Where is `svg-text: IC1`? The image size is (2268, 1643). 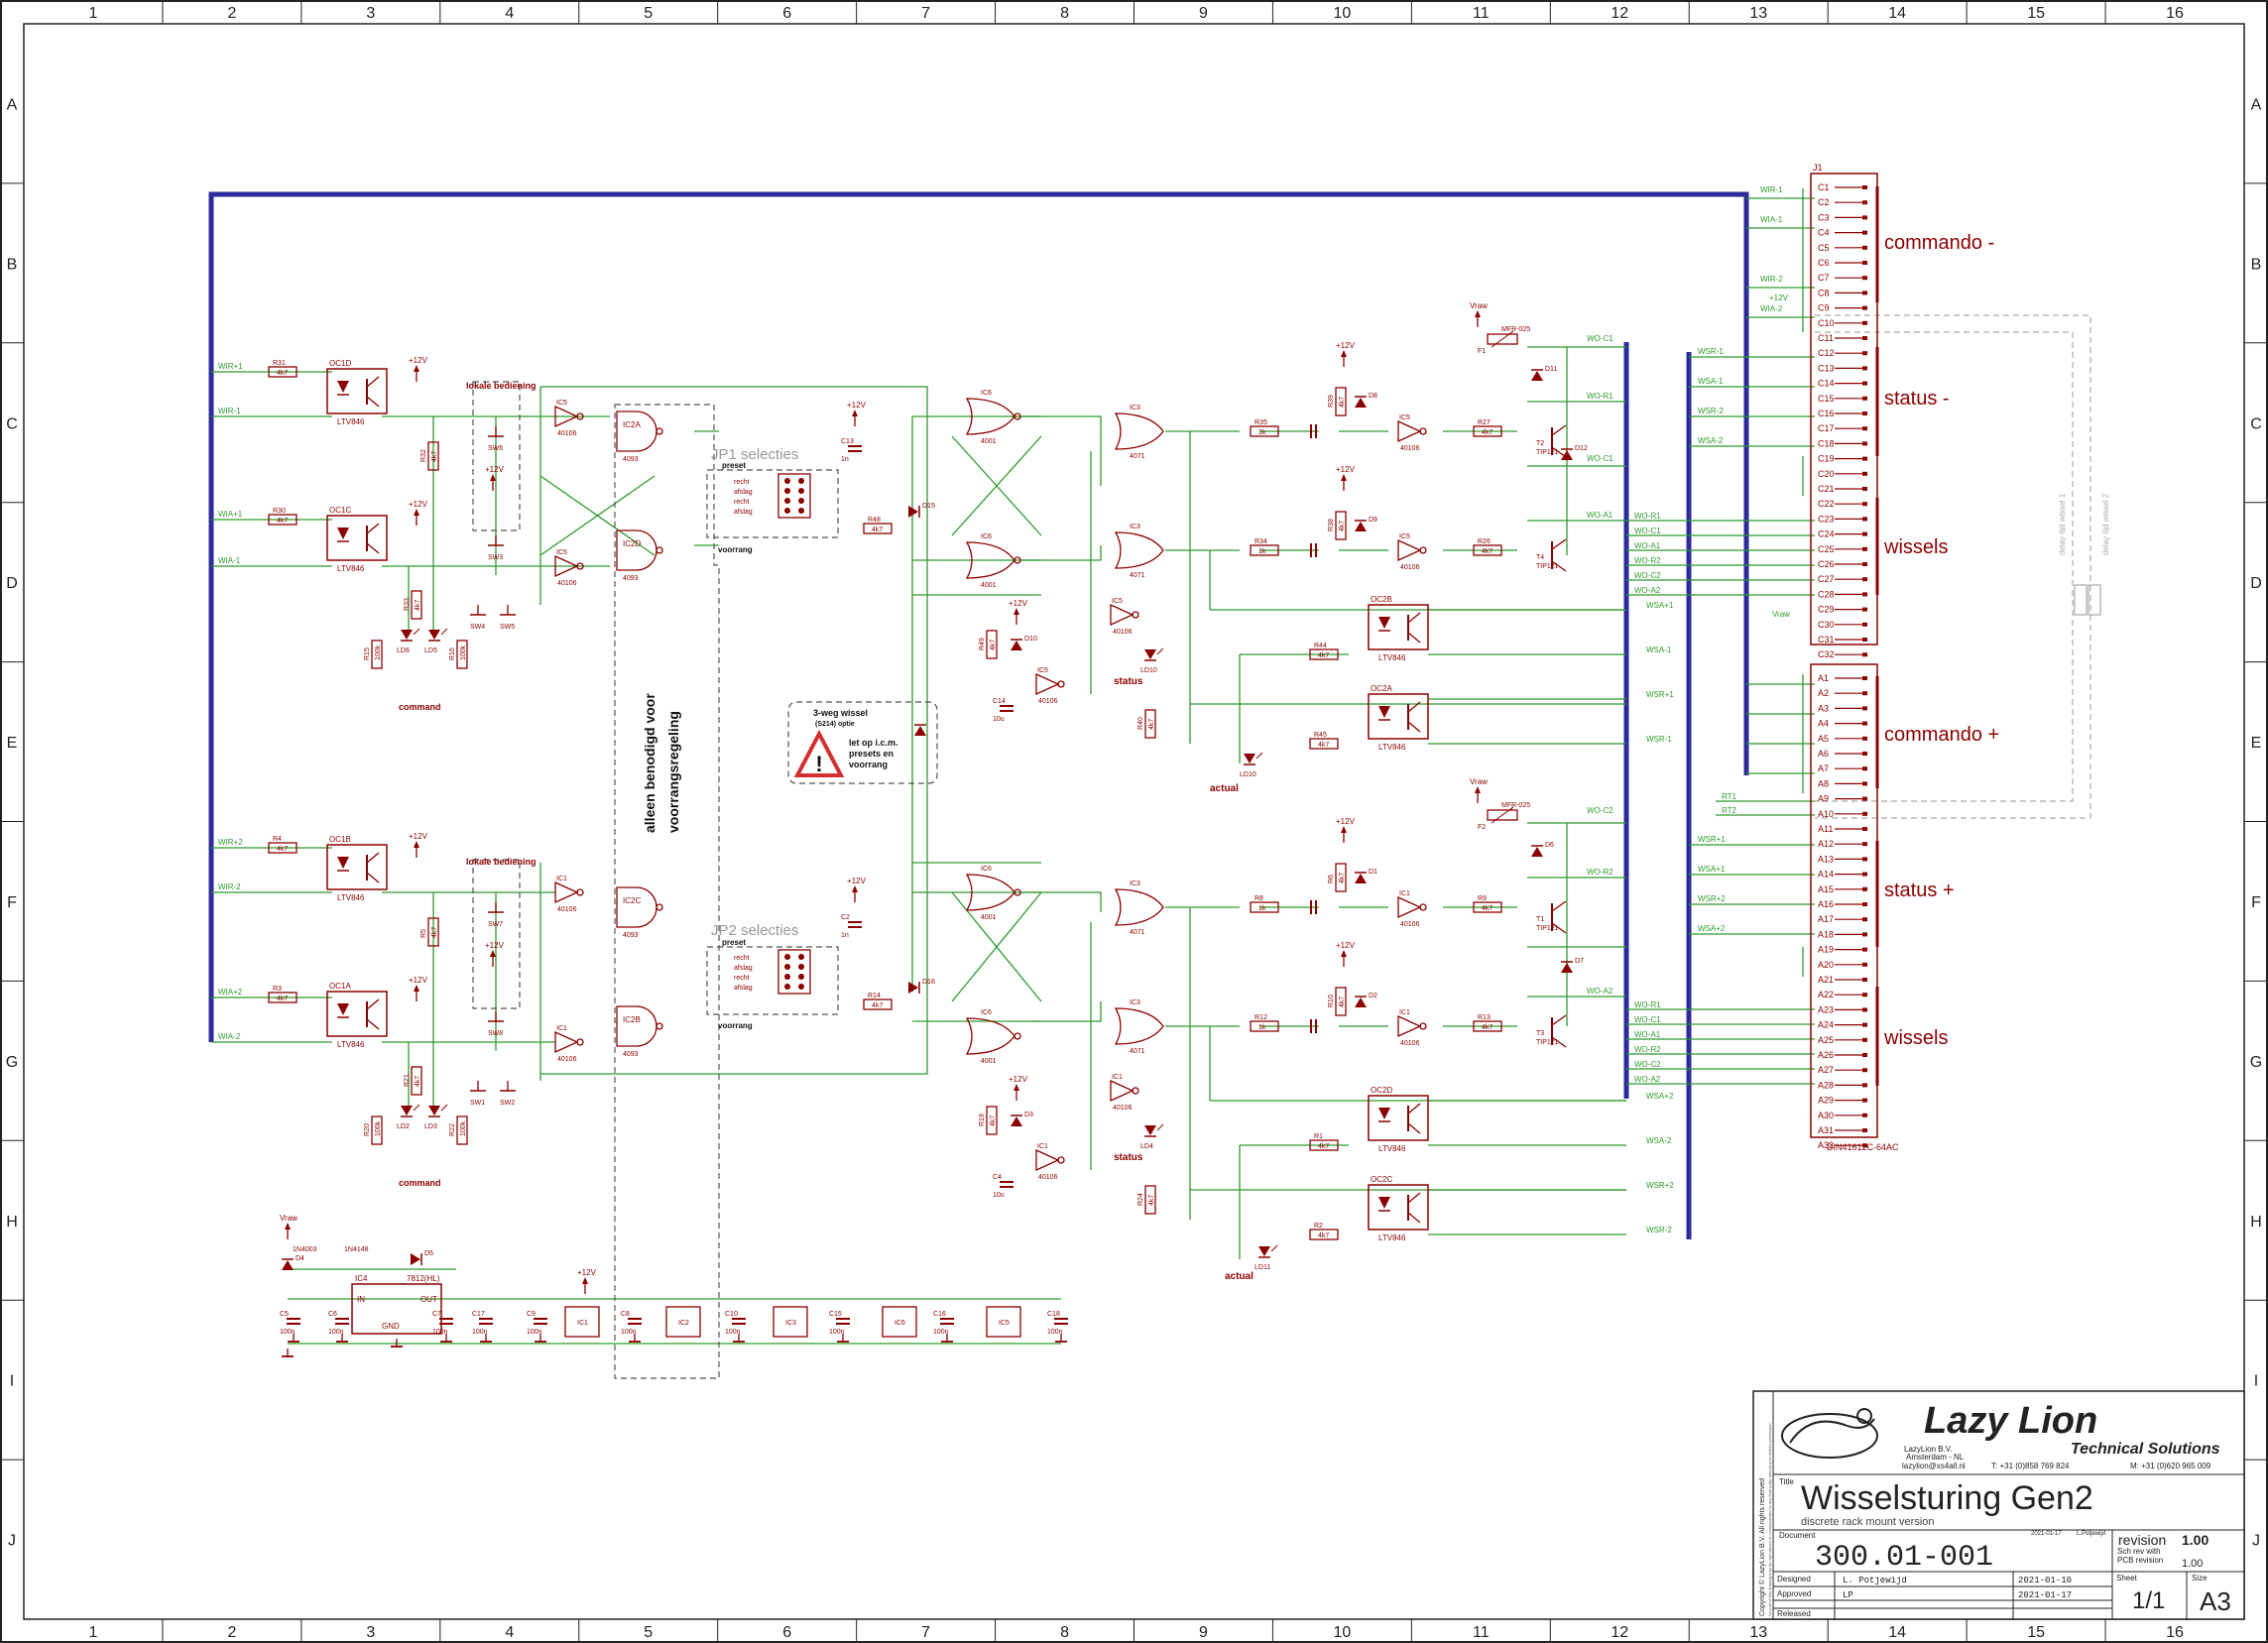
svg-text: IC1 is located at coordinates (1404, 1013).